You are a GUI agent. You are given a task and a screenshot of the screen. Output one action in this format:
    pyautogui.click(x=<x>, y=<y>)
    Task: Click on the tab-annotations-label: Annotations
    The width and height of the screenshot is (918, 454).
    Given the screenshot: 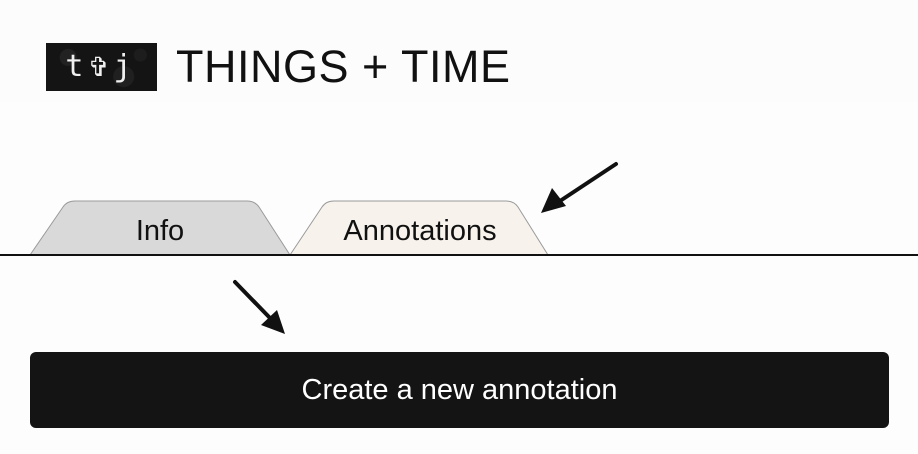 What is the action you would take?
    pyautogui.click(x=420, y=231)
    